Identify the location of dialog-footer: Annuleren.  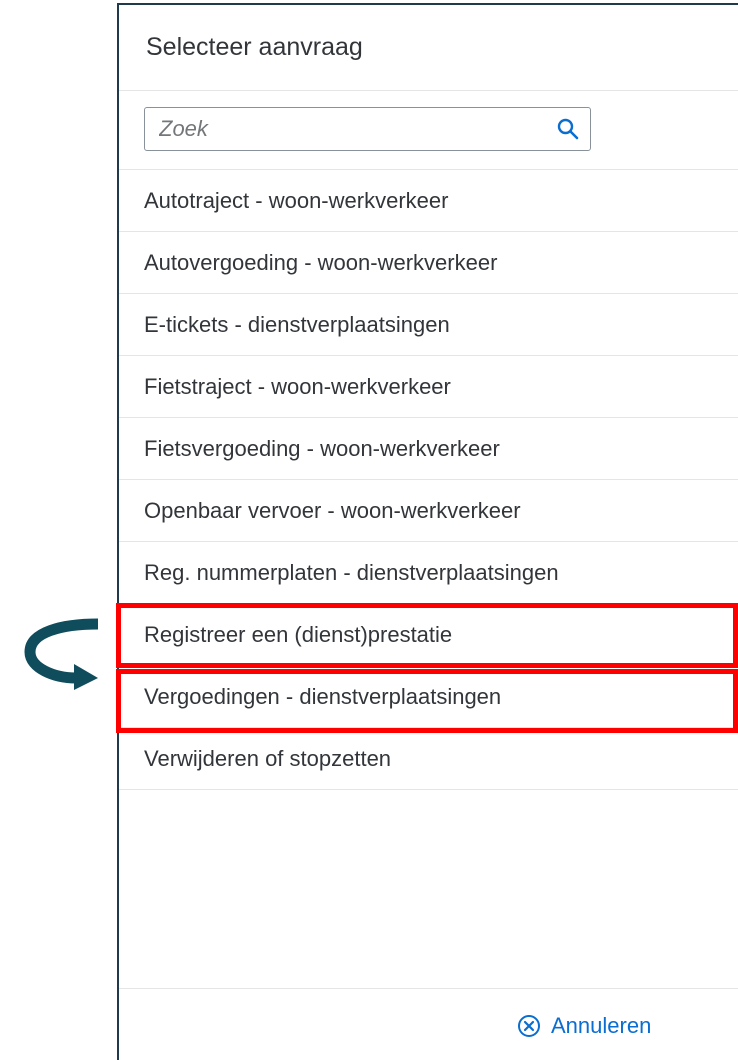
(428, 1024).